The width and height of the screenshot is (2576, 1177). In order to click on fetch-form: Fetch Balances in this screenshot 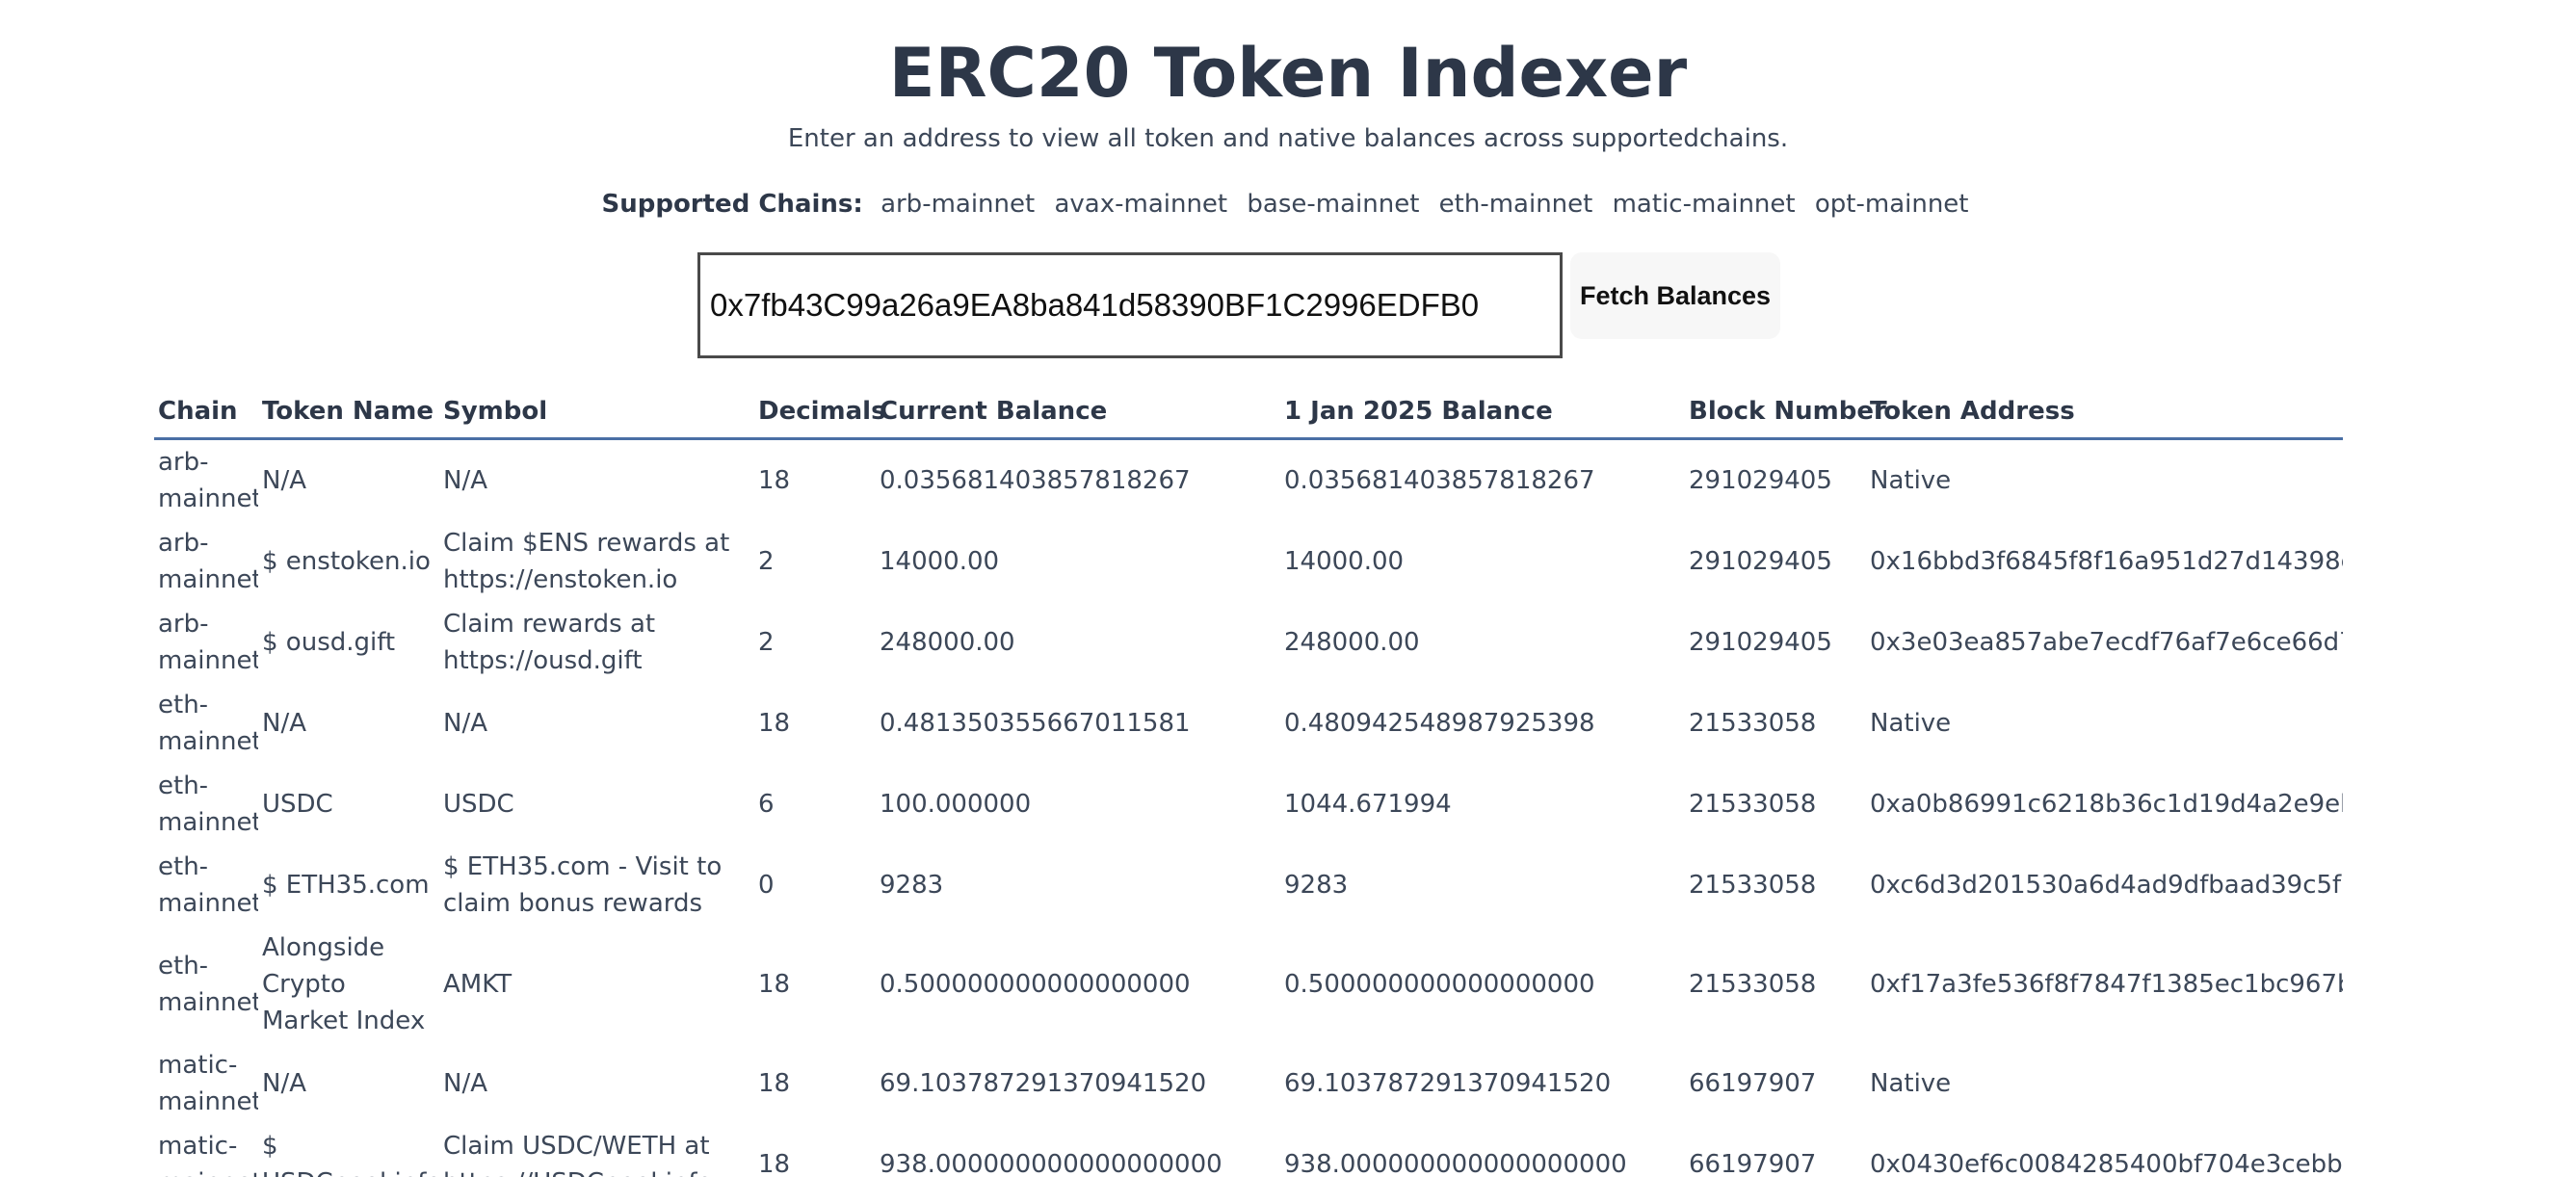, I will do `click(1238, 307)`.